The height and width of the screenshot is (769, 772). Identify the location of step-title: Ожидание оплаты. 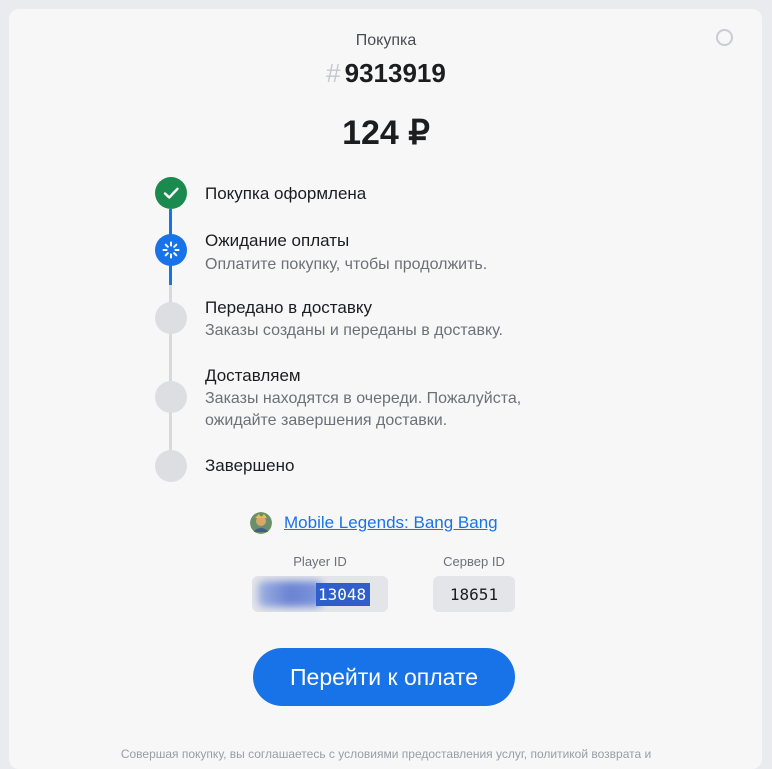
(277, 240).